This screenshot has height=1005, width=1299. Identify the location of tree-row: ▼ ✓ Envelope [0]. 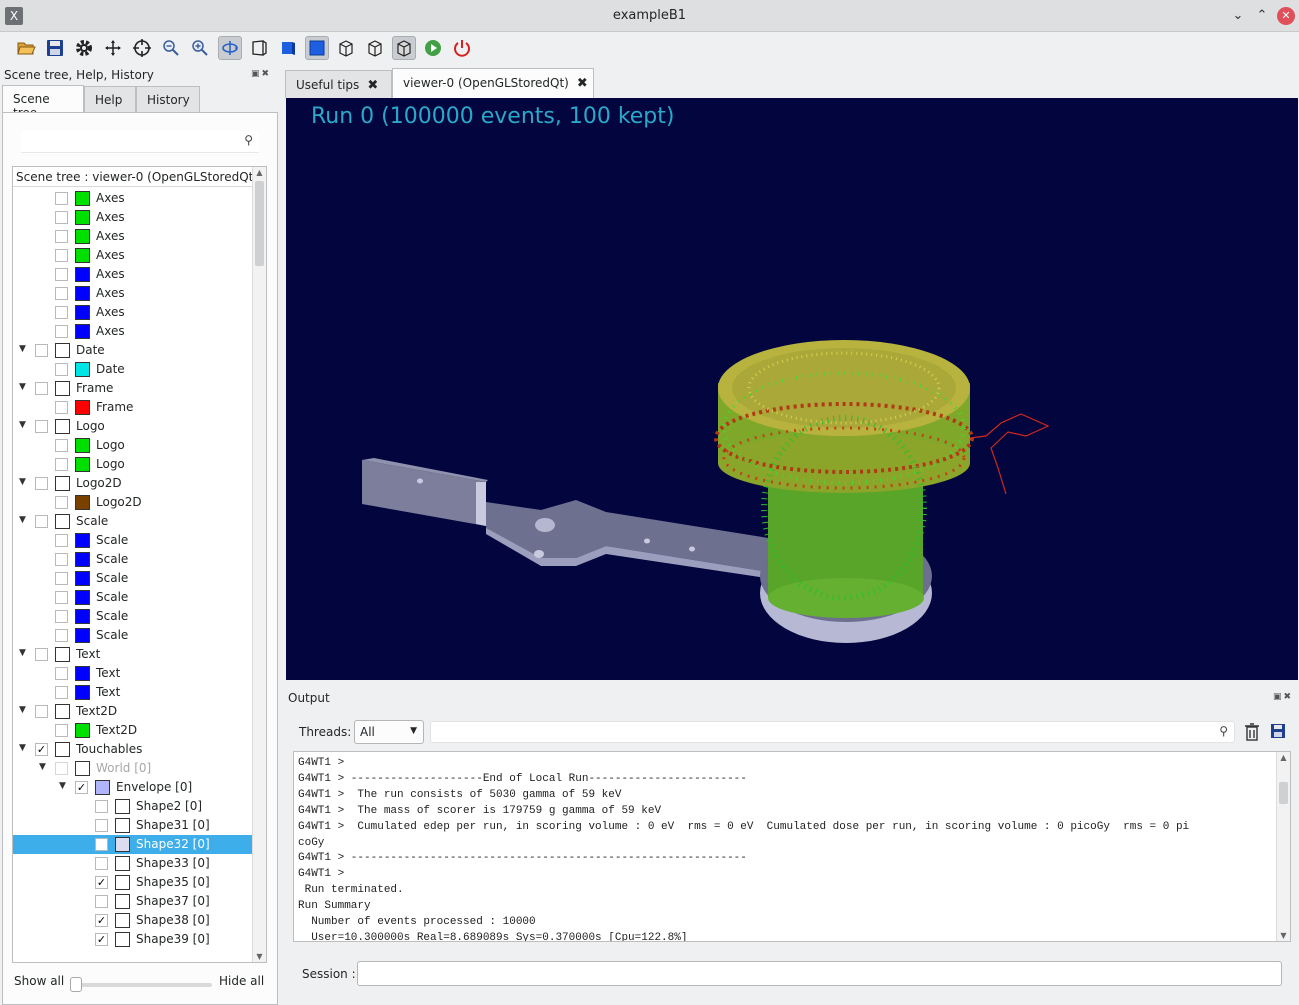
(133, 787).